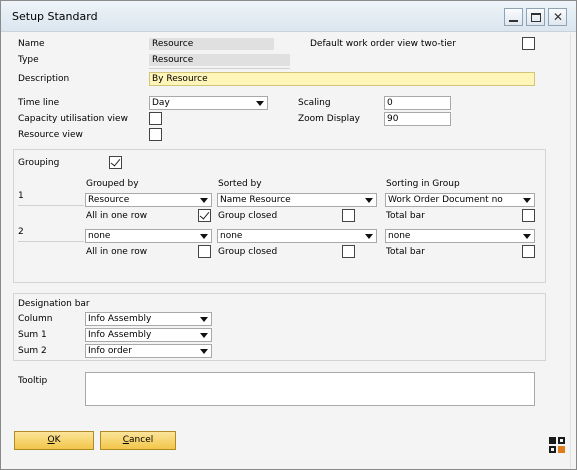  Describe the element at coordinates (117, 252) in the screenshot. I see `all-in-one-row-2-label: All in one row` at that location.